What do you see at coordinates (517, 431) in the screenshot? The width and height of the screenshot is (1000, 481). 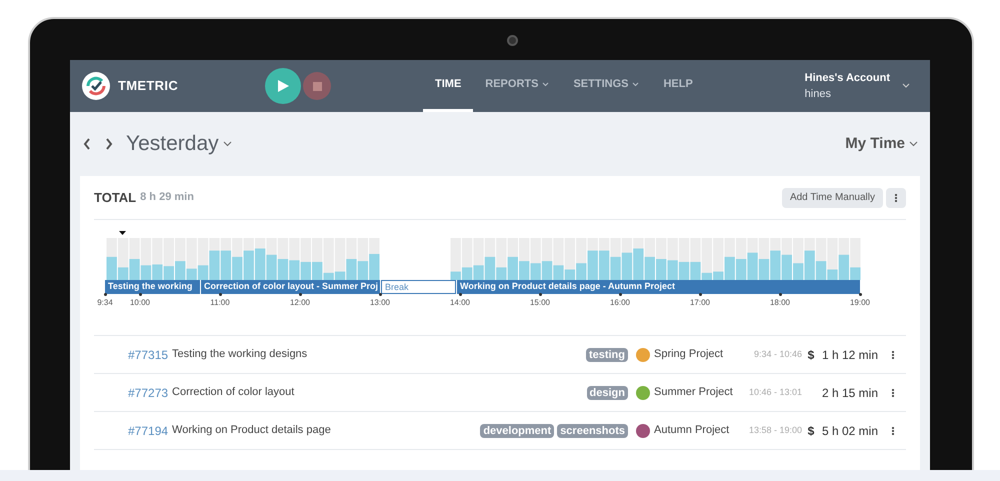 I see `tag: development` at bounding box center [517, 431].